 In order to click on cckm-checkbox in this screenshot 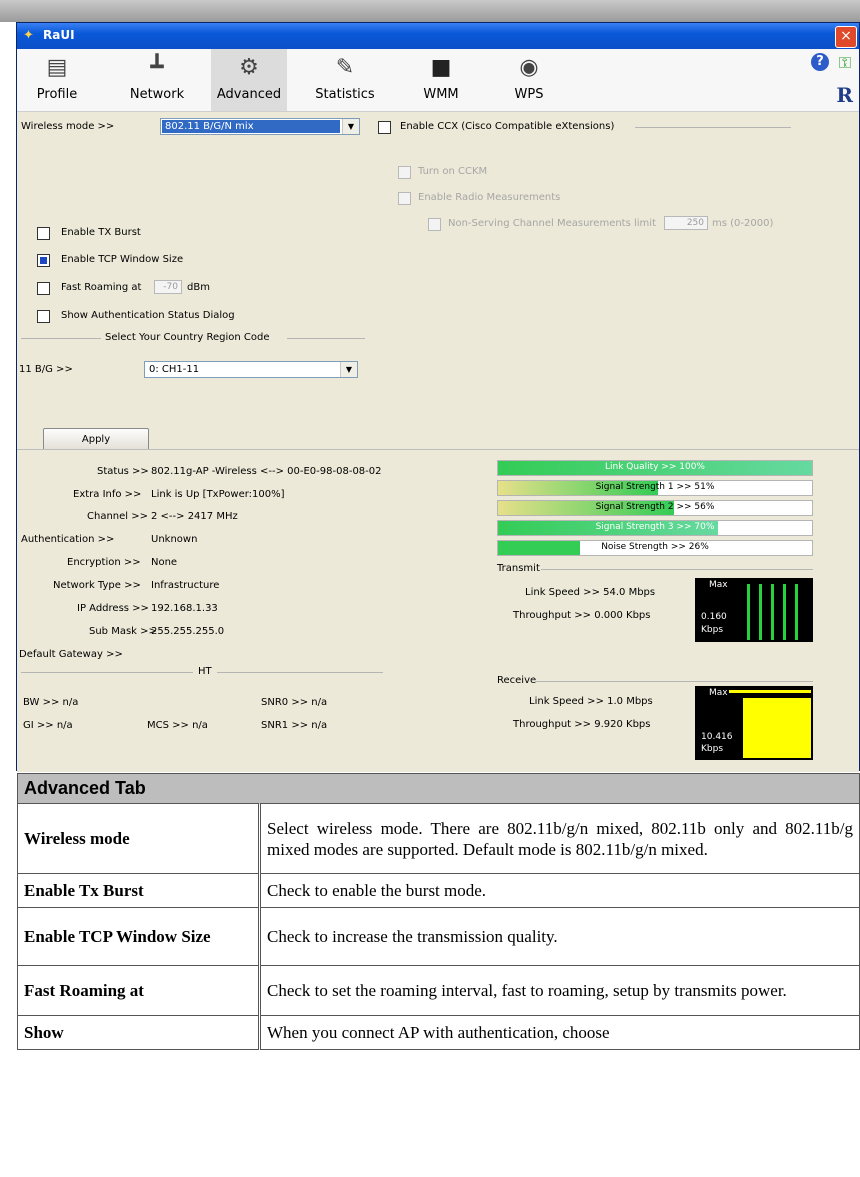, I will do `click(404, 172)`.